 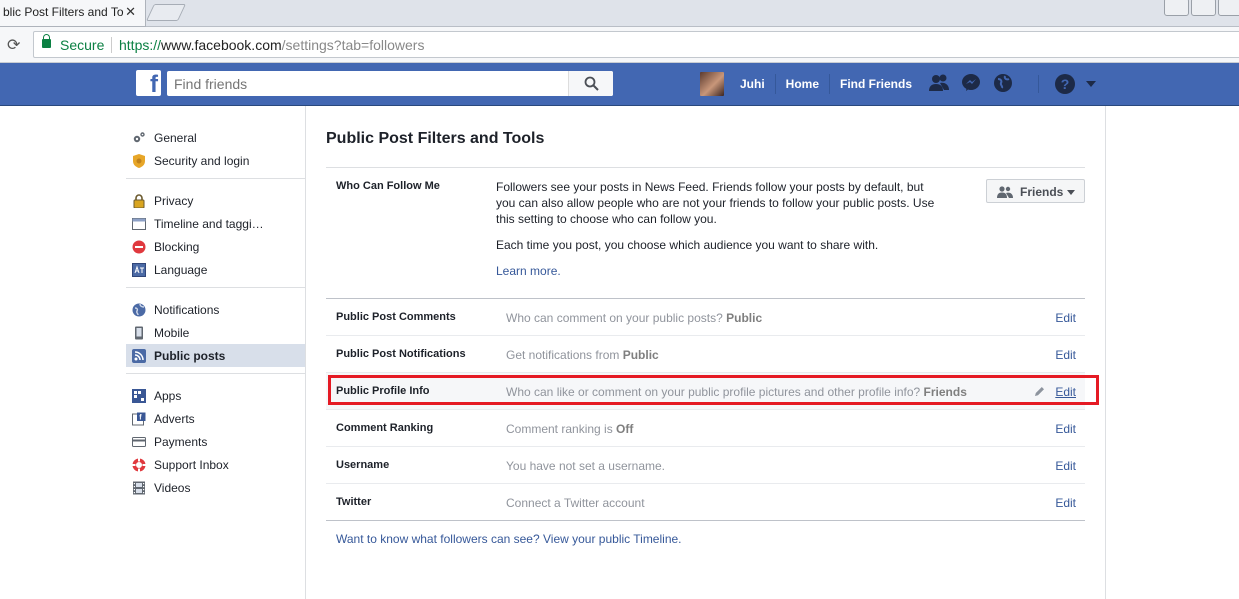 What do you see at coordinates (383, 391) in the screenshot?
I see `setting-label: Public Profile Info` at bounding box center [383, 391].